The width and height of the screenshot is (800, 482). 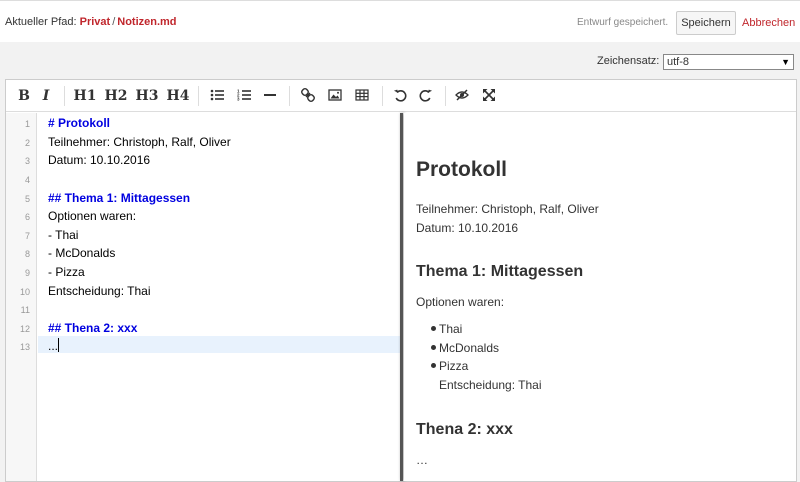 What do you see at coordinates (82, 253) in the screenshot?
I see `code-line: - McDonalds` at bounding box center [82, 253].